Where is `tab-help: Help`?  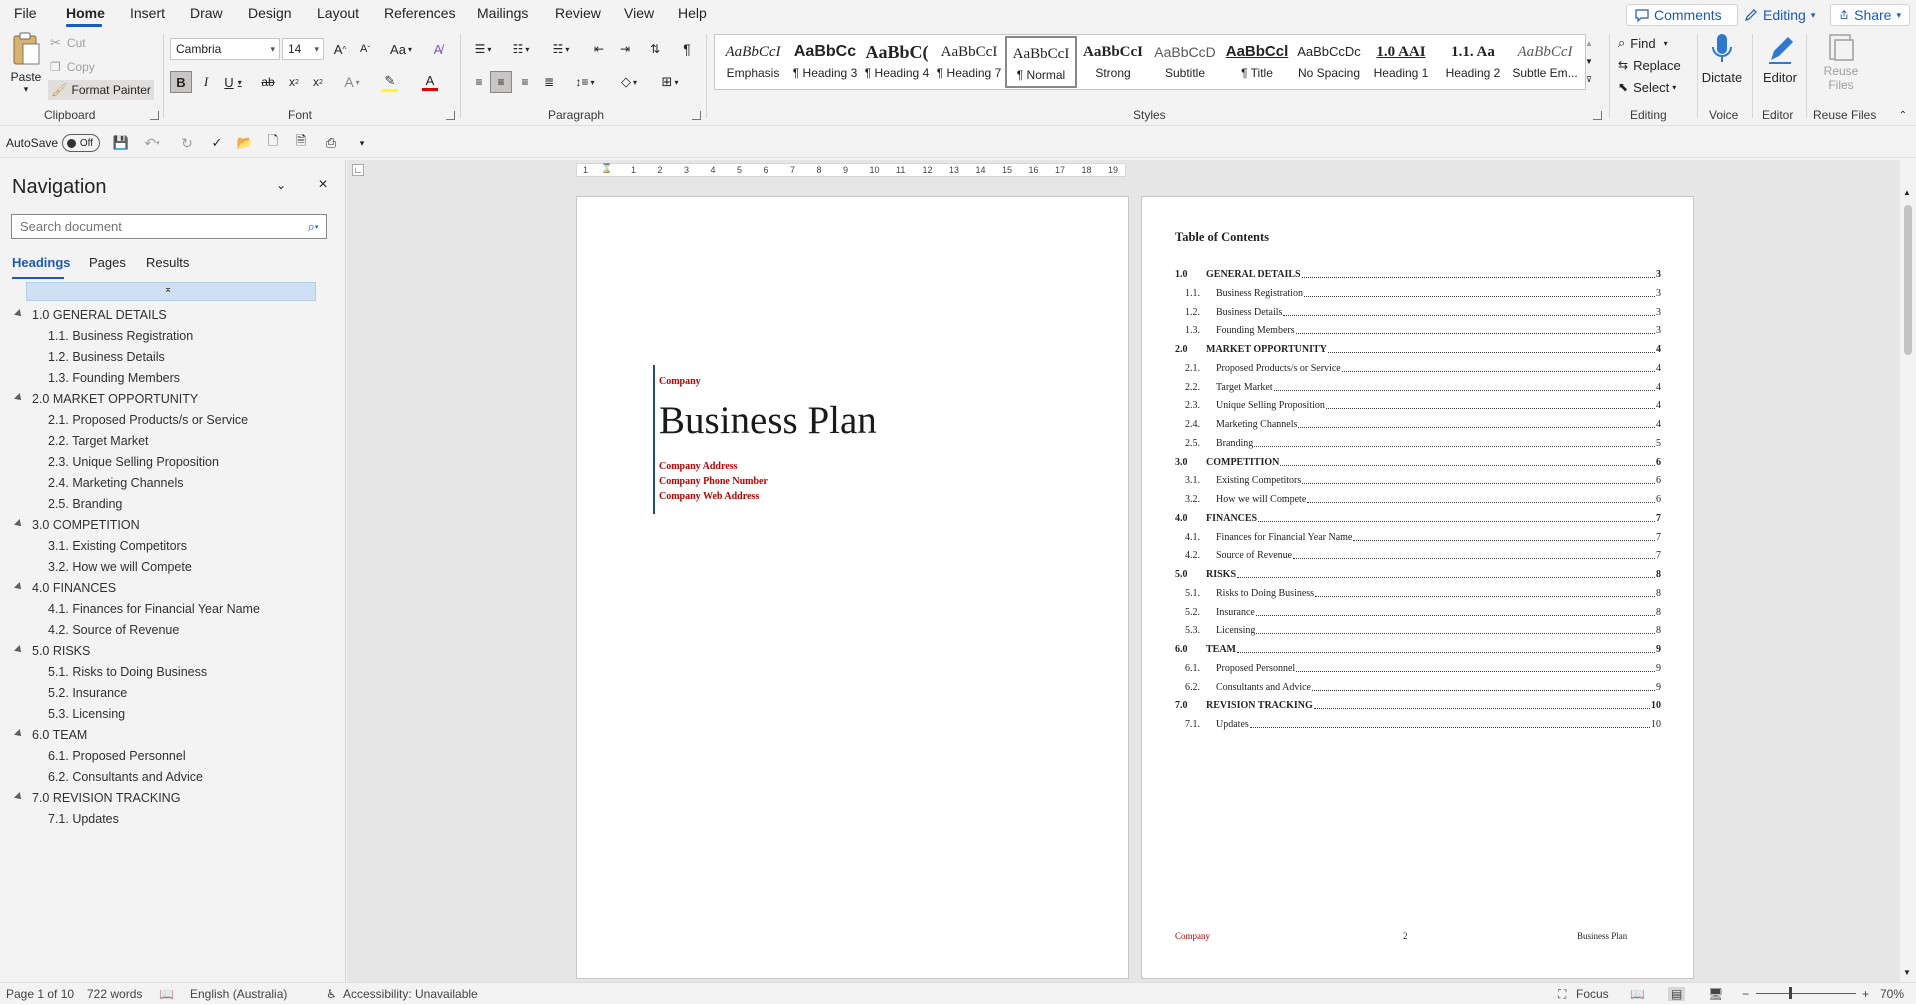 tab-help: Help is located at coordinates (692, 13).